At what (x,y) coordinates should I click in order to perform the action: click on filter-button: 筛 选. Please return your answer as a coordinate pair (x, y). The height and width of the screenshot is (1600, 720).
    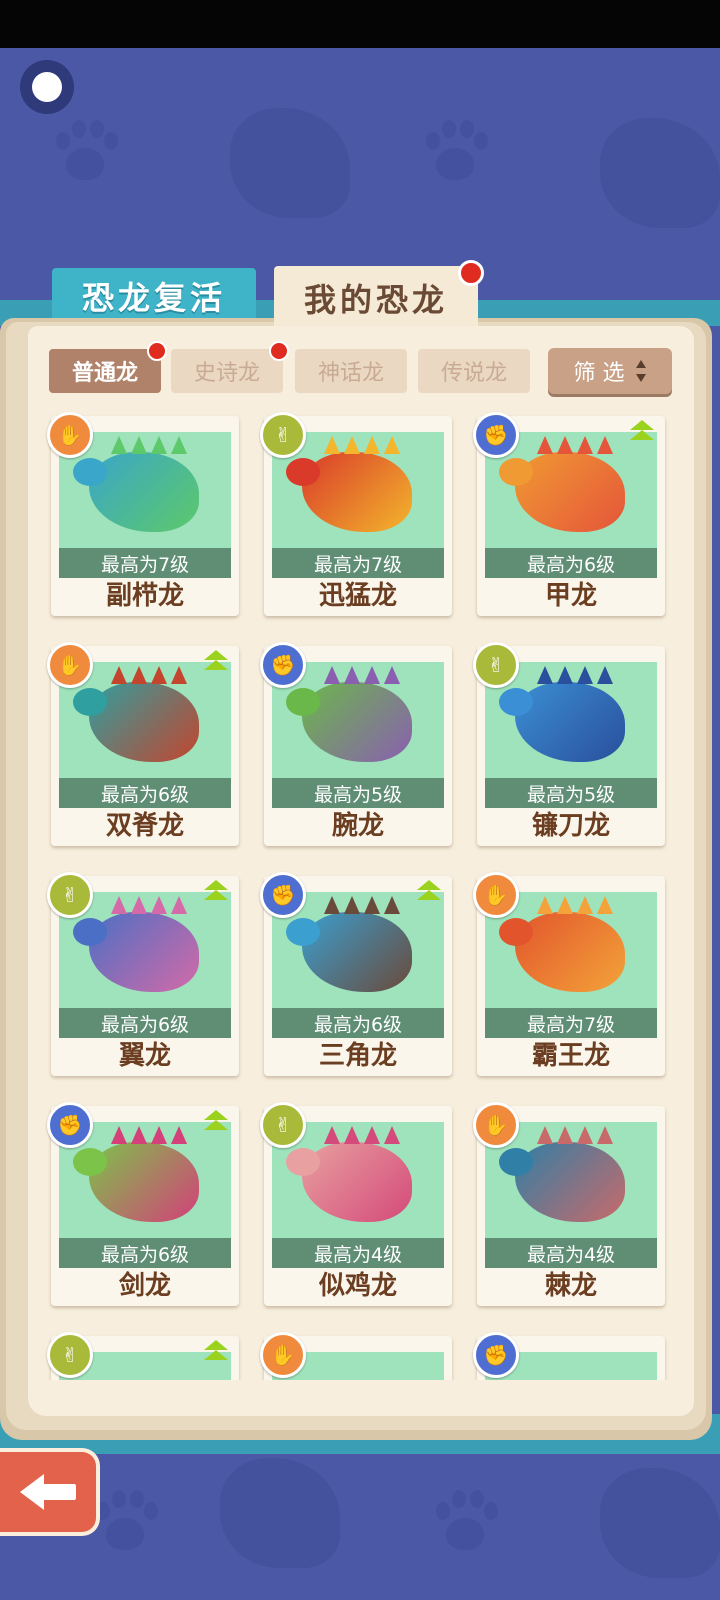
    Looking at the image, I should click on (610, 371).